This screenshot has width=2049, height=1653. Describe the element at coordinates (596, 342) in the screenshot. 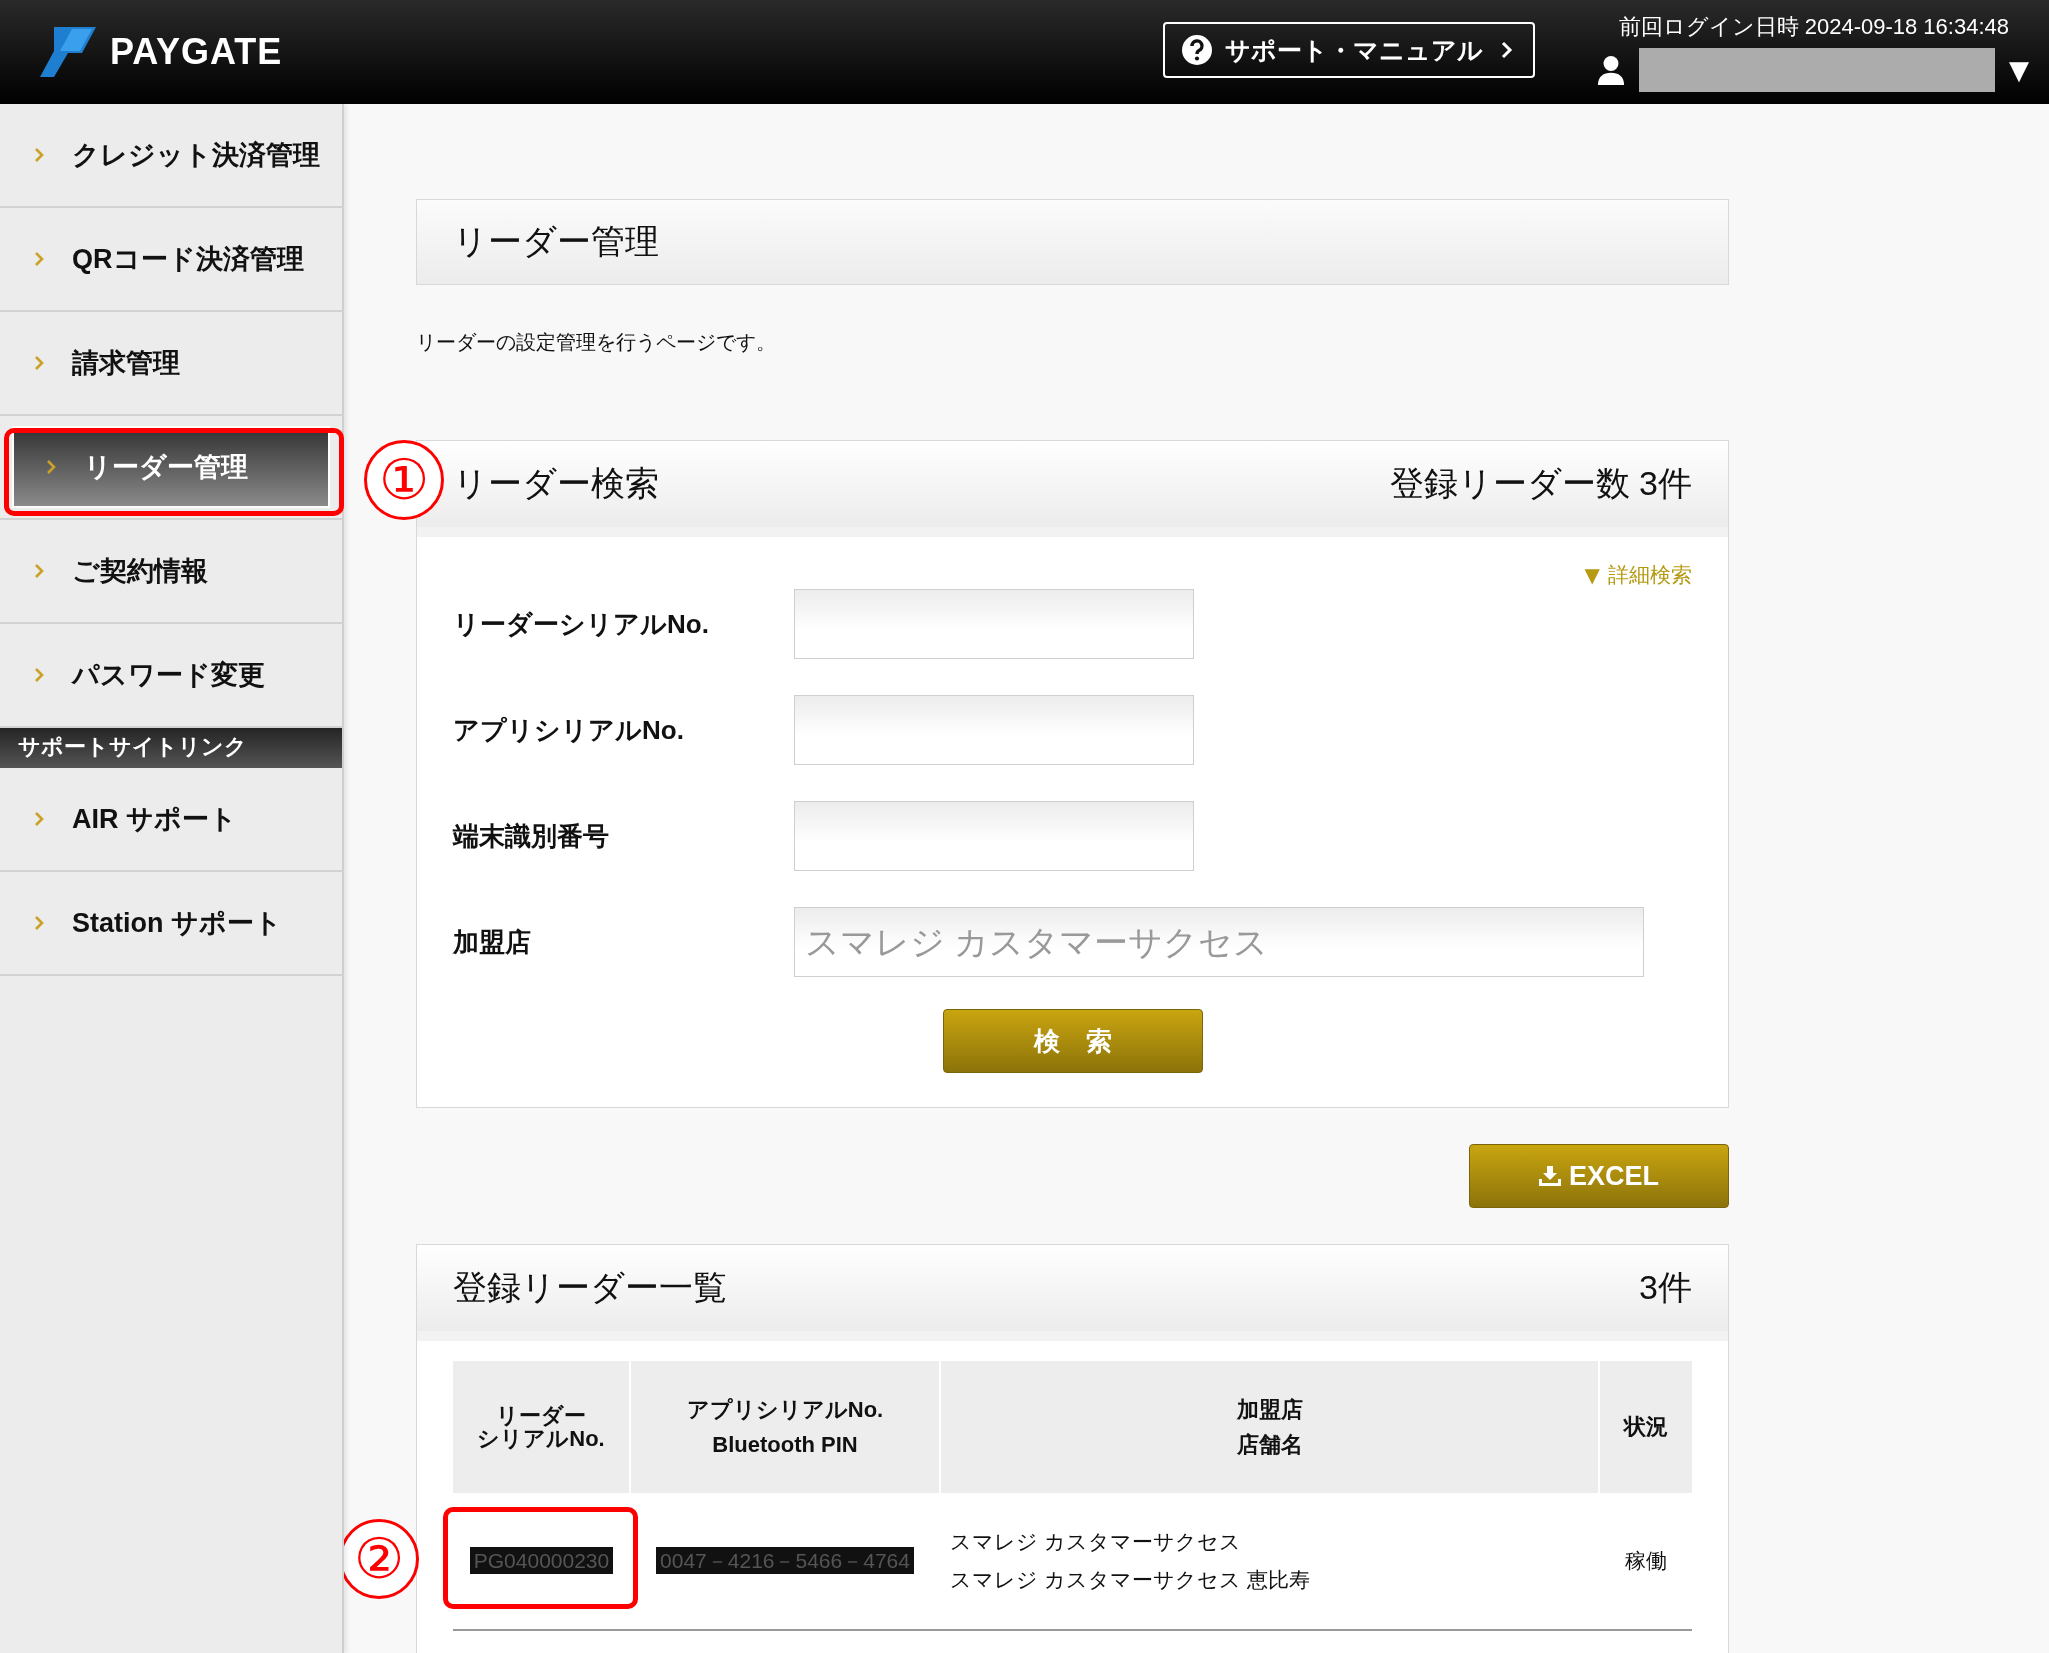

I see `page-description: リーダーの設定管理を行うページです。` at that location.